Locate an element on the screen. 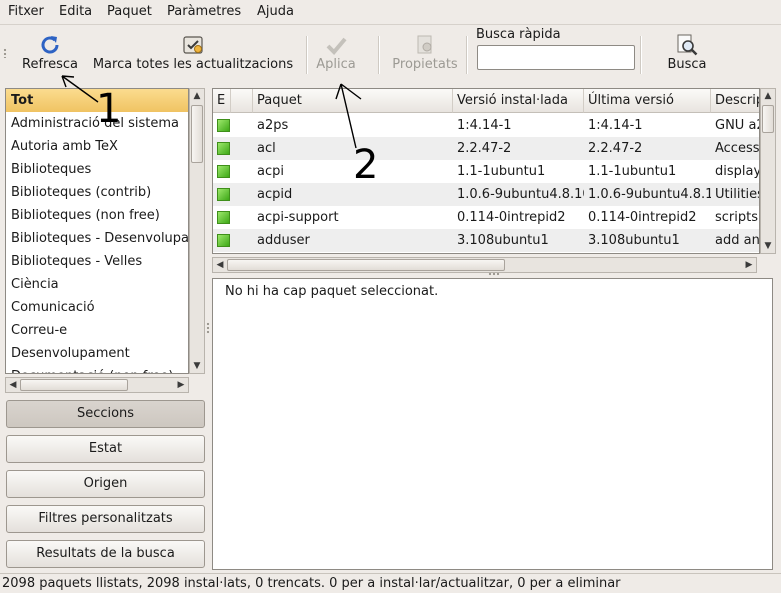  annotation-number-2: 2 is located at coordinates (366, 165).